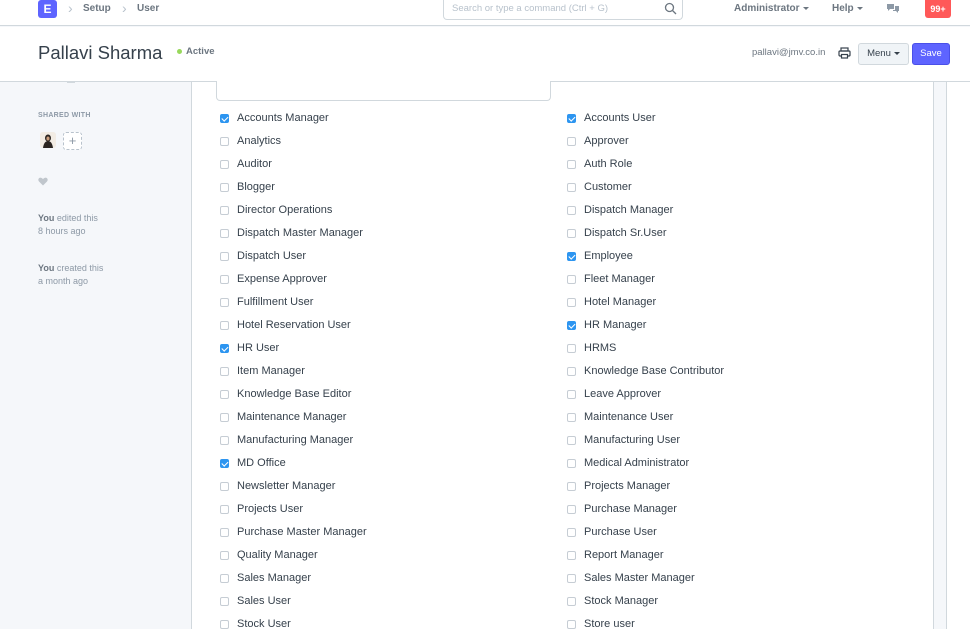 The height and width of the screenshot is (629, 970). What do you see at coordinates (380, 235) in the screenshot?
I see `role-checkbox-item: Dispatch Master Manager` at bounding box center [380, 235].